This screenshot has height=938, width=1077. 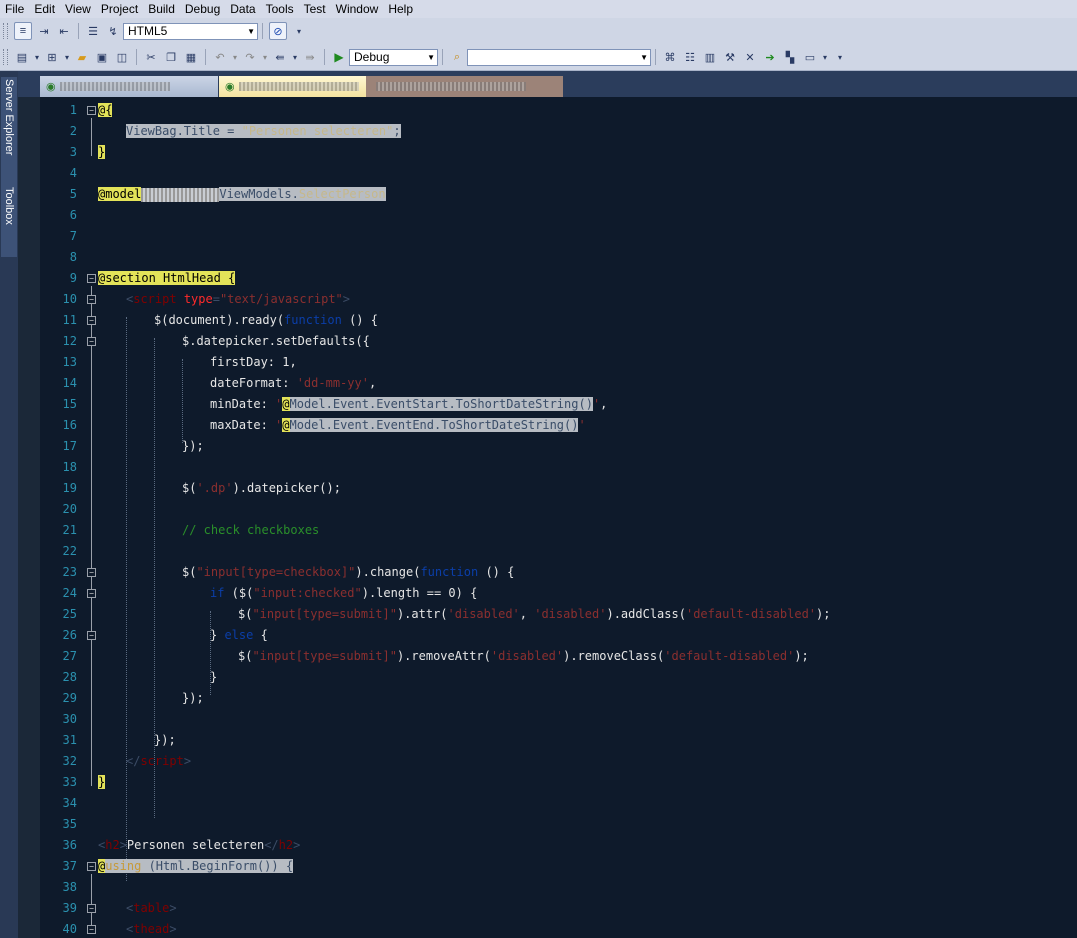 I want to click on properties-icon: ☷, so click(x=690, y=57).